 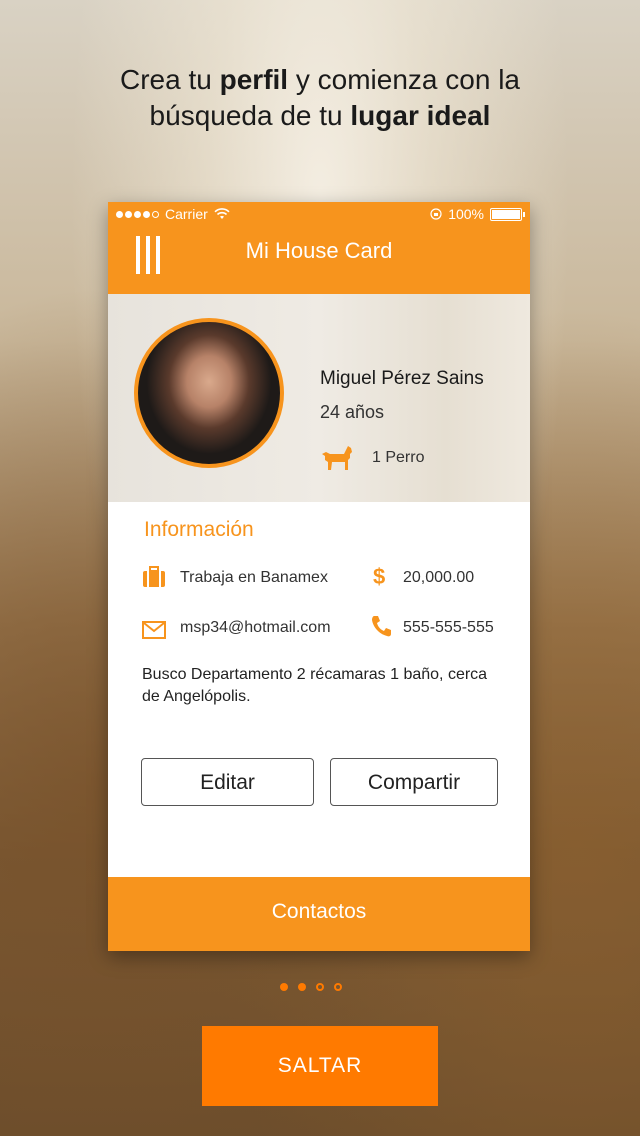 I want to click on work-info: Trabaja en Banamex, so click(x=254, y=577).